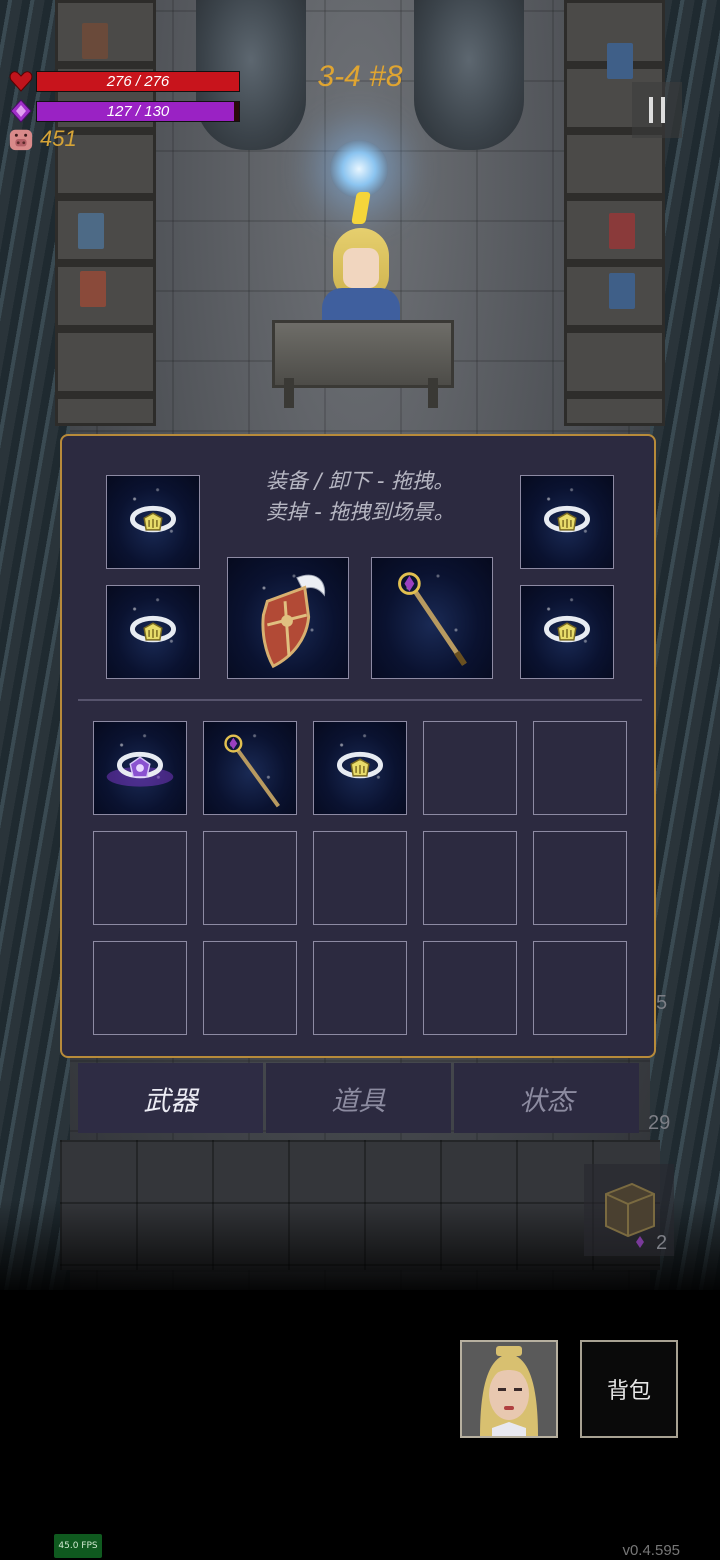 This screenshot has height=1560, width=720. I want to click on gold-amount: 451, so click(58, 138).